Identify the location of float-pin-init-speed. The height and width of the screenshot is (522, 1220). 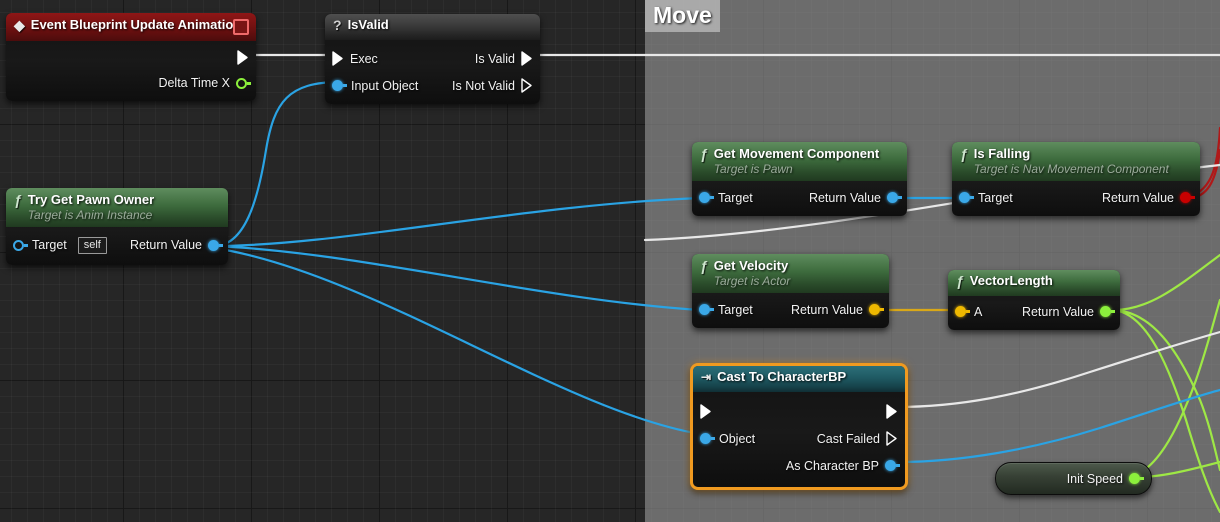
(1136, 478).